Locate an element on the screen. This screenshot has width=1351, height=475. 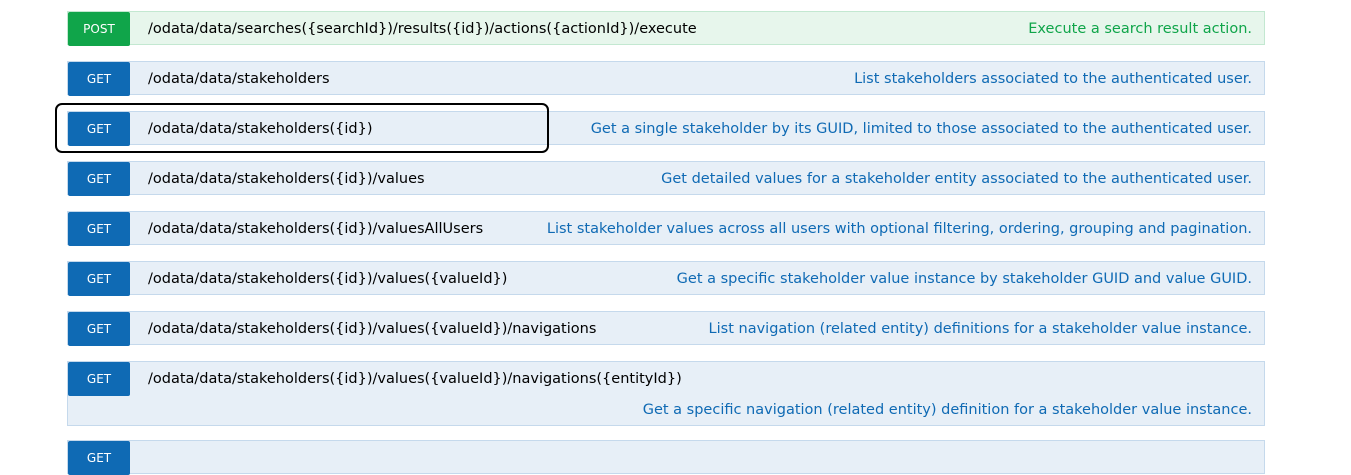
operation-path: /odata/data/stakeholders({id})/values is located at coordinates (286, 179).